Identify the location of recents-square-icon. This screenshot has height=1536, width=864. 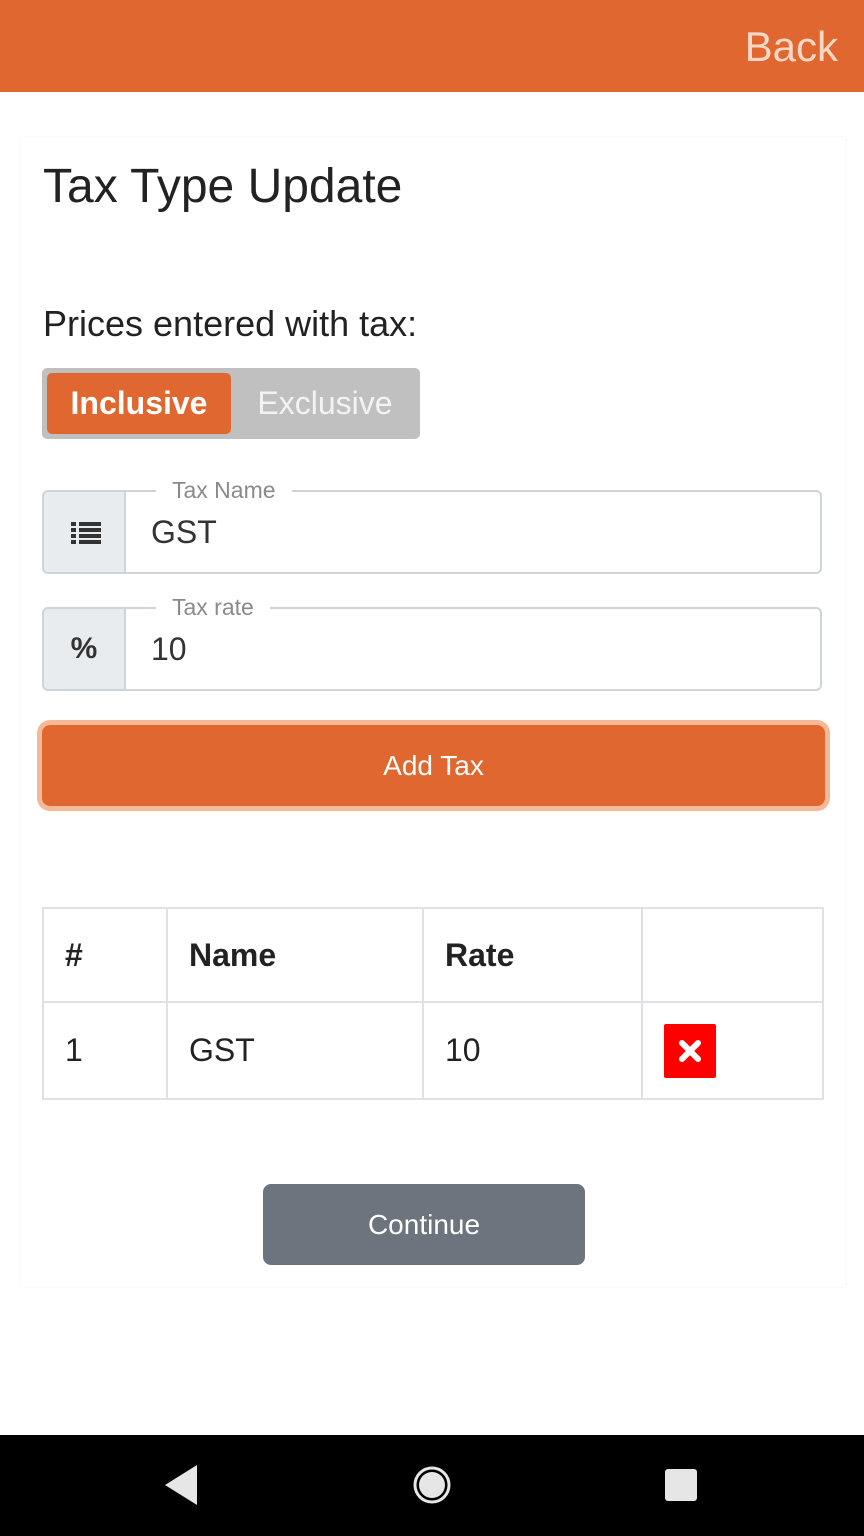
(681, 1485).